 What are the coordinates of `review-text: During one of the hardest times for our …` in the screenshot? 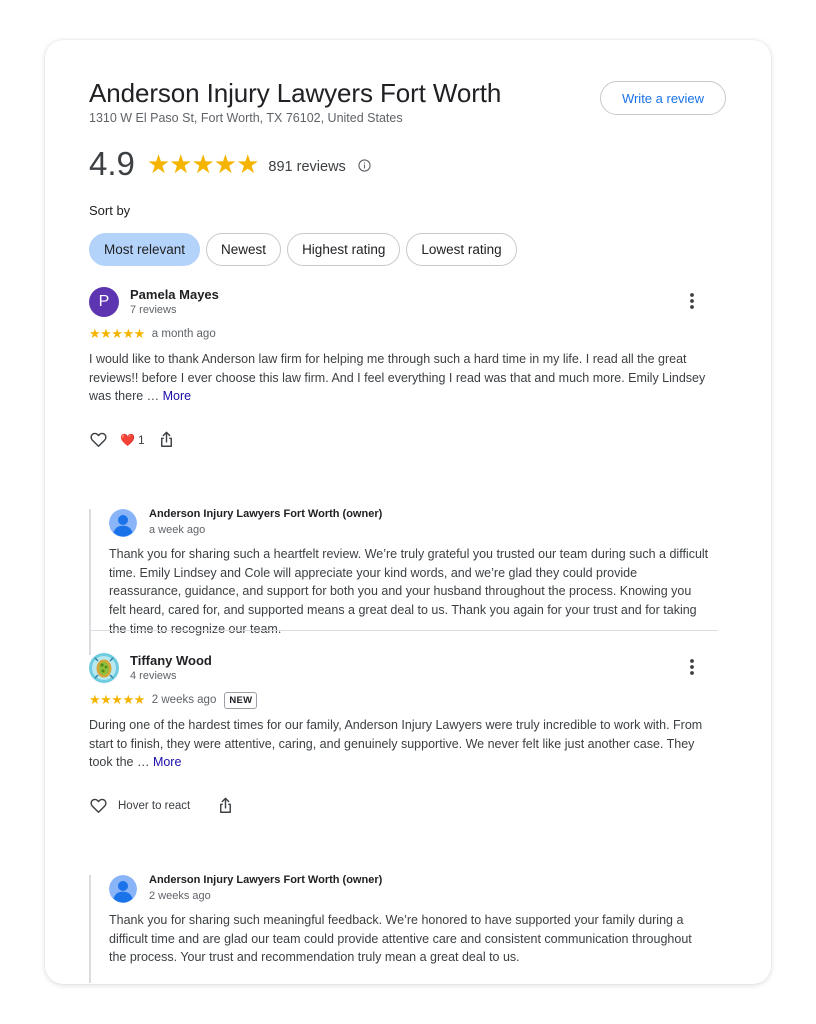 It's located at (405, 744).